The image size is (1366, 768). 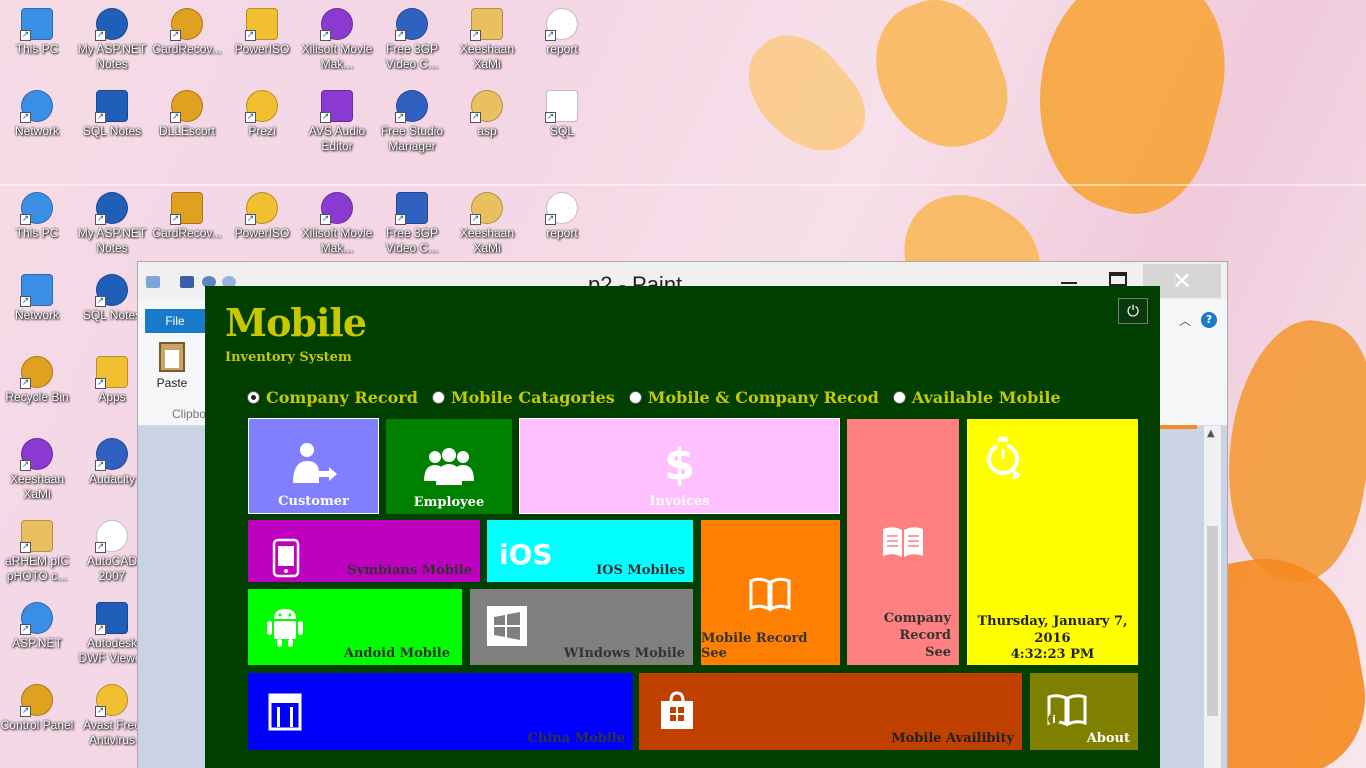 I want to click on collapse-ribbon-icon: ︿, so click(x=1185, y=320).